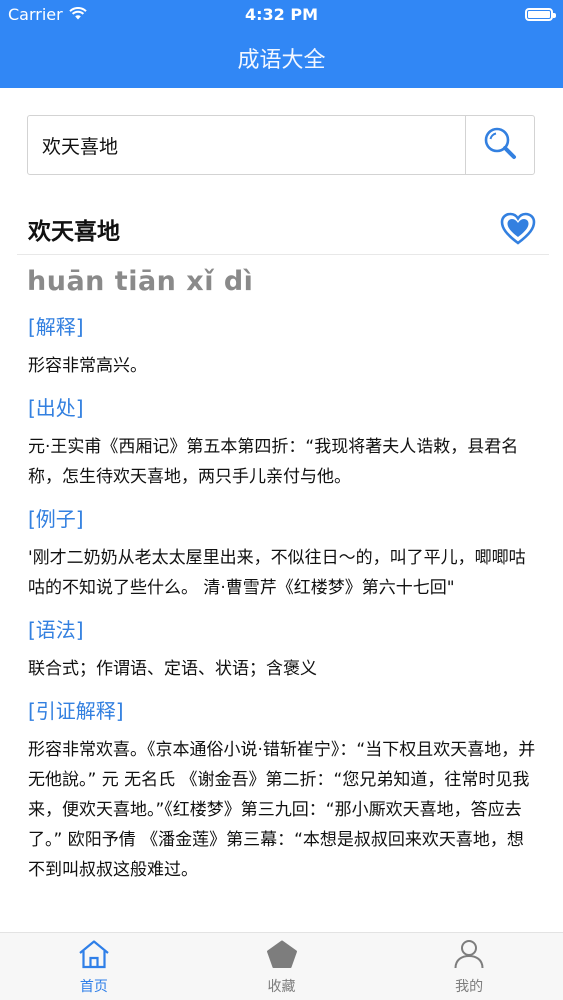 This screenshot has width=563, height=1000. What do you see at coordinates (74, 232) in the screenshot?
I see `idiom-title: 欢天喜地` at bounding box center [74, 232].